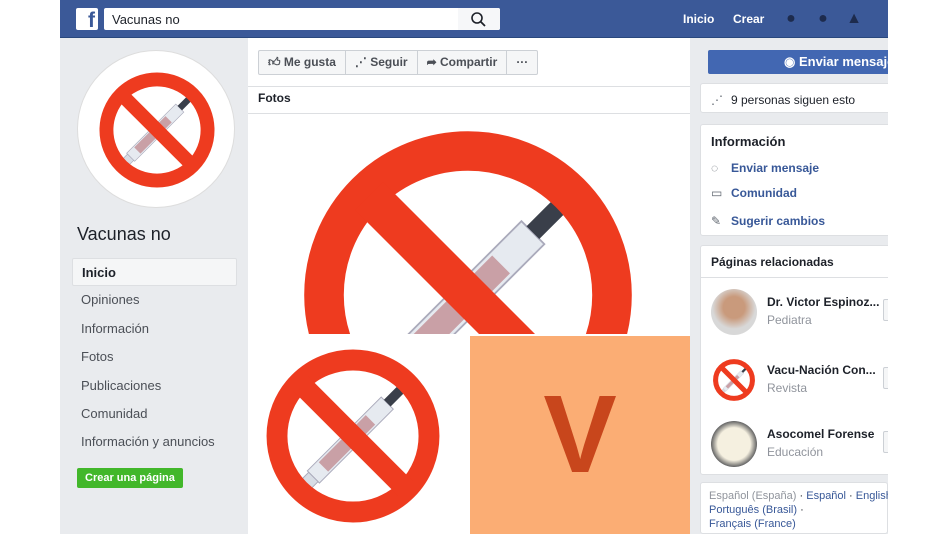 This screenshot has height=534, width=950. I want to click on pencil-icon: ✎, so click(716, 221).